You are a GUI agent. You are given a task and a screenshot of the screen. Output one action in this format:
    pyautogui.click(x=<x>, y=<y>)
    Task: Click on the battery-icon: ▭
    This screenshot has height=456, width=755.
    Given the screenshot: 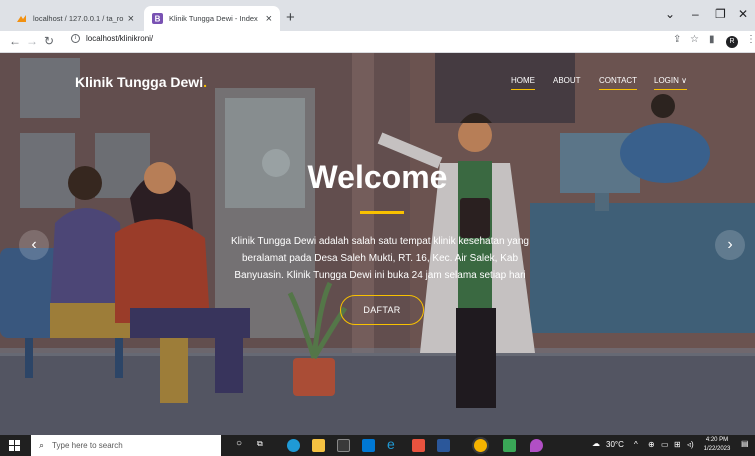 What is the action you would take?
    pyautogui.click(x=665, y=444)
    